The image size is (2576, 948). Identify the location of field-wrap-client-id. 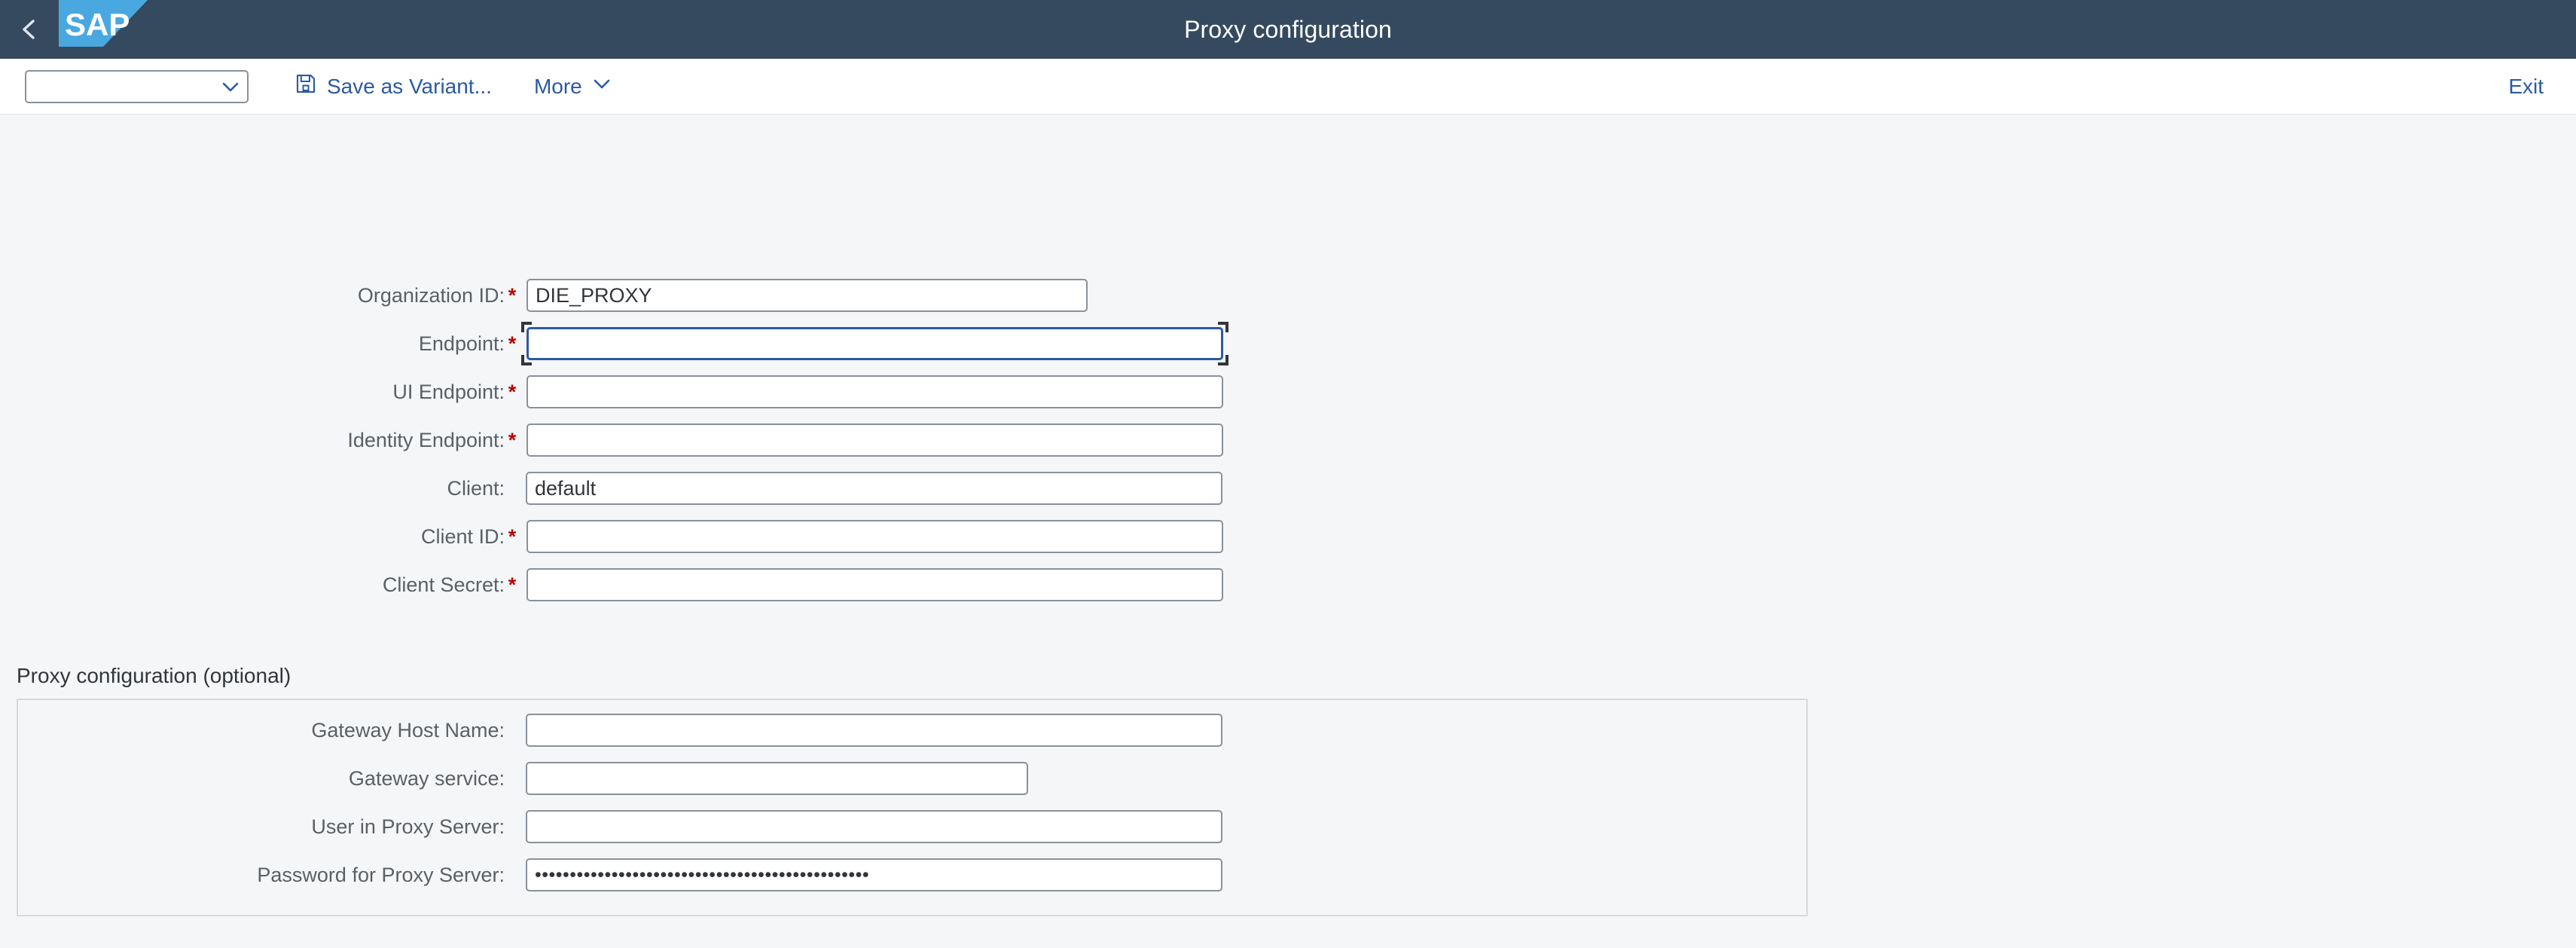
(875, 536).